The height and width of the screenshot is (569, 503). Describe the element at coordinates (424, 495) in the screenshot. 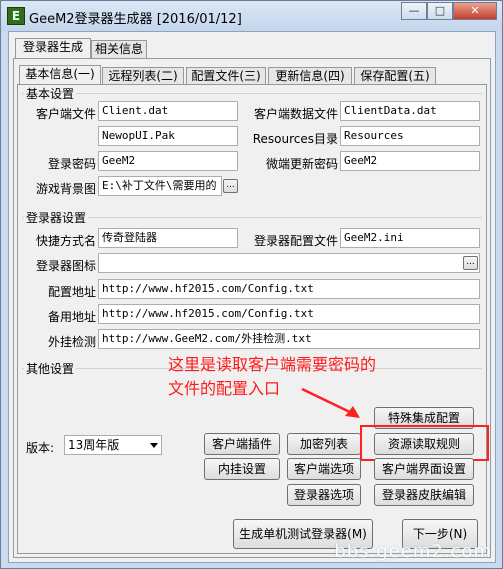

I see `login-skin-button: 登录器皮肤编辑` at that location.